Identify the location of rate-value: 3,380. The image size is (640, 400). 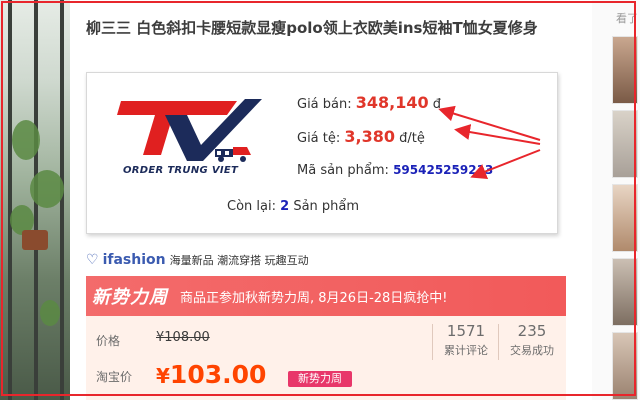
(370, 136).